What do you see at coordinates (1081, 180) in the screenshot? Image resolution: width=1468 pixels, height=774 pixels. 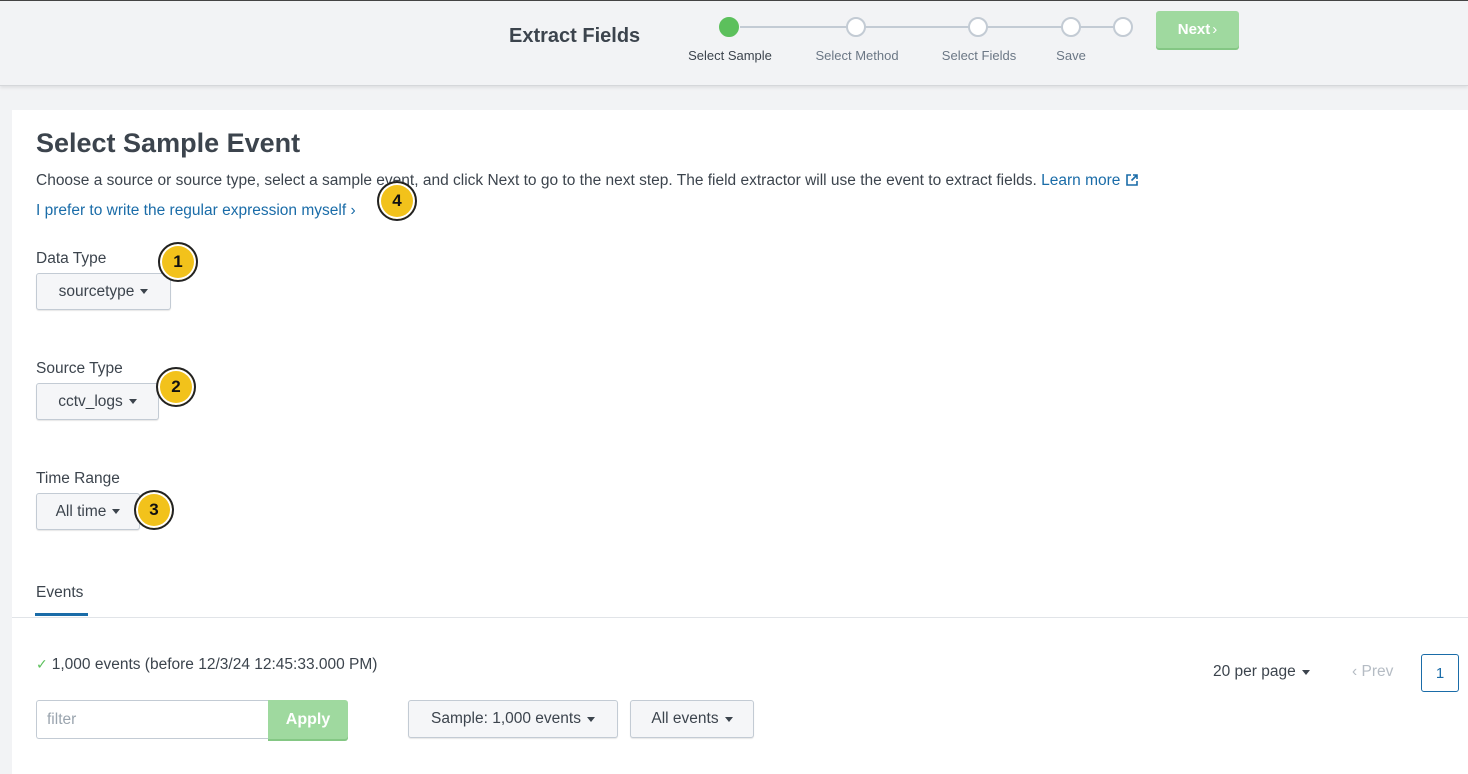 I see `learn-more-label: Learn more` at bounding box center [1081, 180].